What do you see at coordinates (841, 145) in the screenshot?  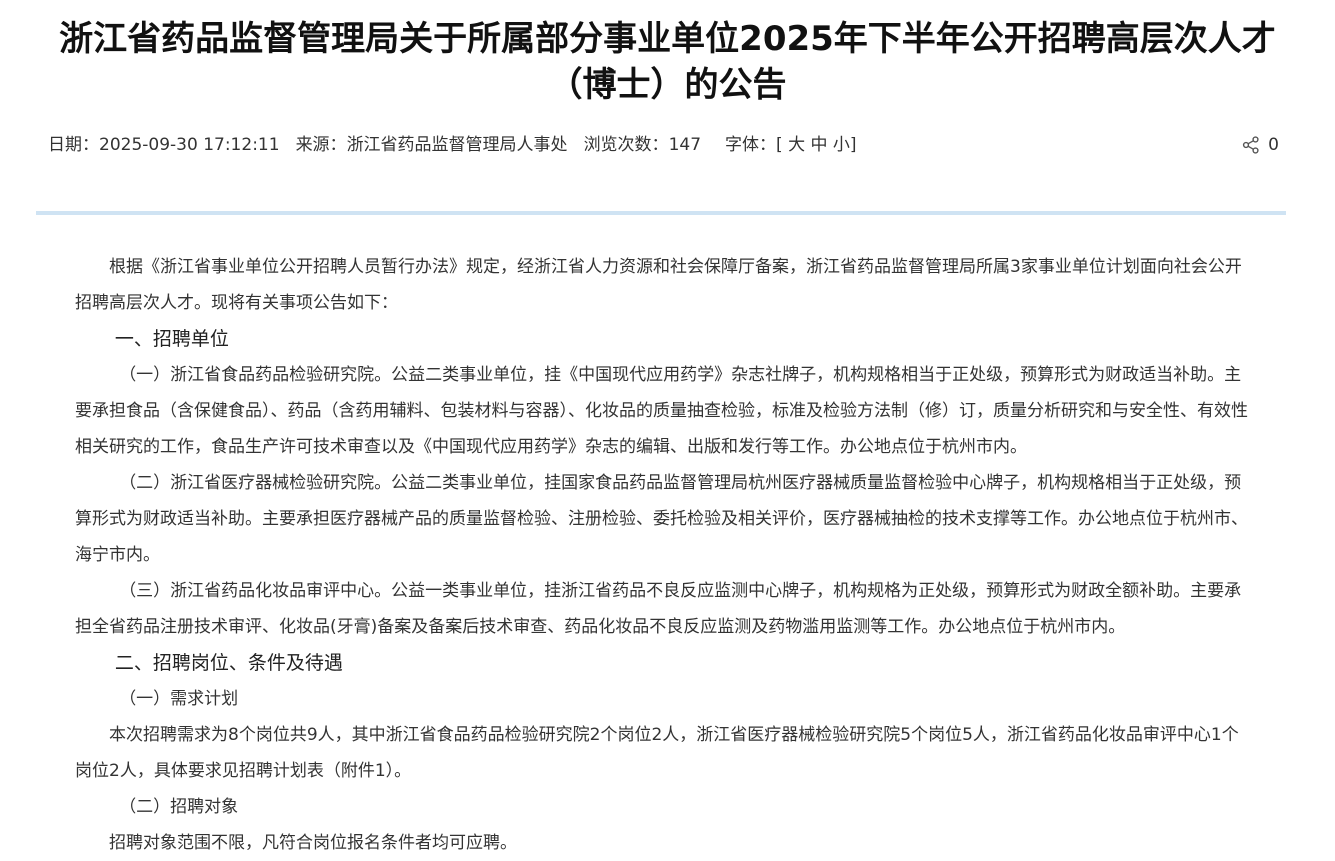 I see `font-small-button: 小` at bounding box center [841, 145].